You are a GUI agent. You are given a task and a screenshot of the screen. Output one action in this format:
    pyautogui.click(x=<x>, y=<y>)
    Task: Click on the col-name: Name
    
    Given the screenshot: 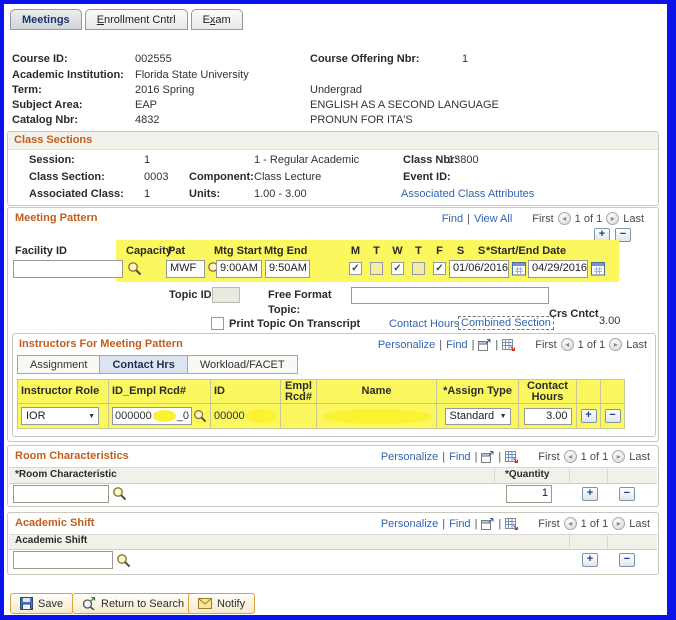 What is the action you would take?
    pyautogui.click(x=377, y=391)
    